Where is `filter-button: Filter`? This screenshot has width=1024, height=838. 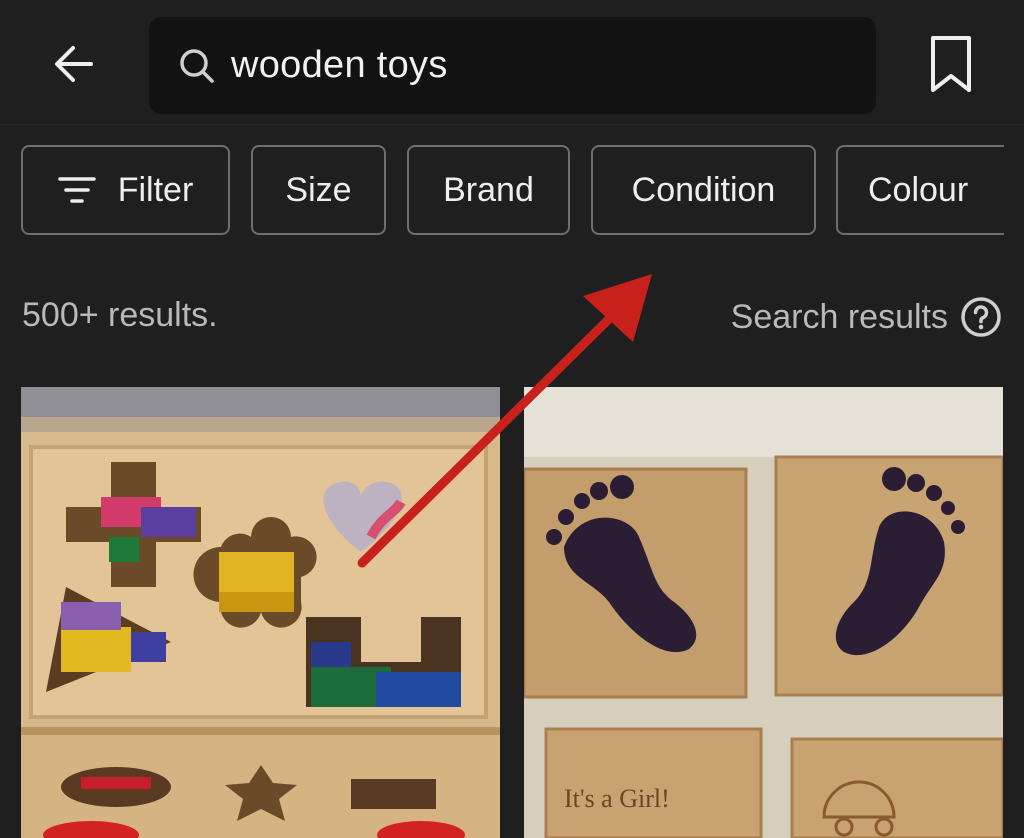
filter-button: Filter is located at coordinates (125, 190).